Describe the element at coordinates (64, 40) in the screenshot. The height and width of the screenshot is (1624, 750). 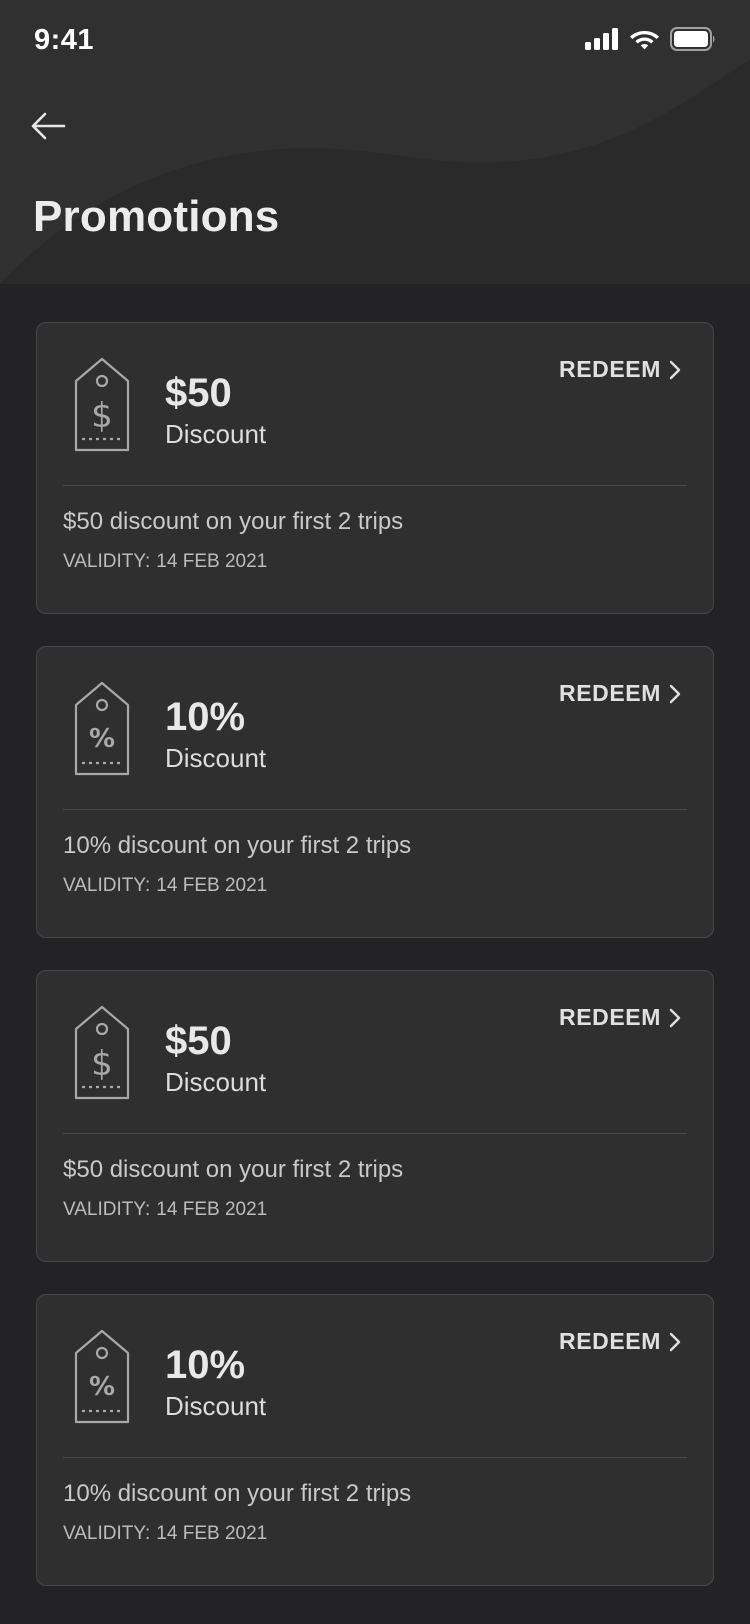
I see `status-time: 9:41` at that location.